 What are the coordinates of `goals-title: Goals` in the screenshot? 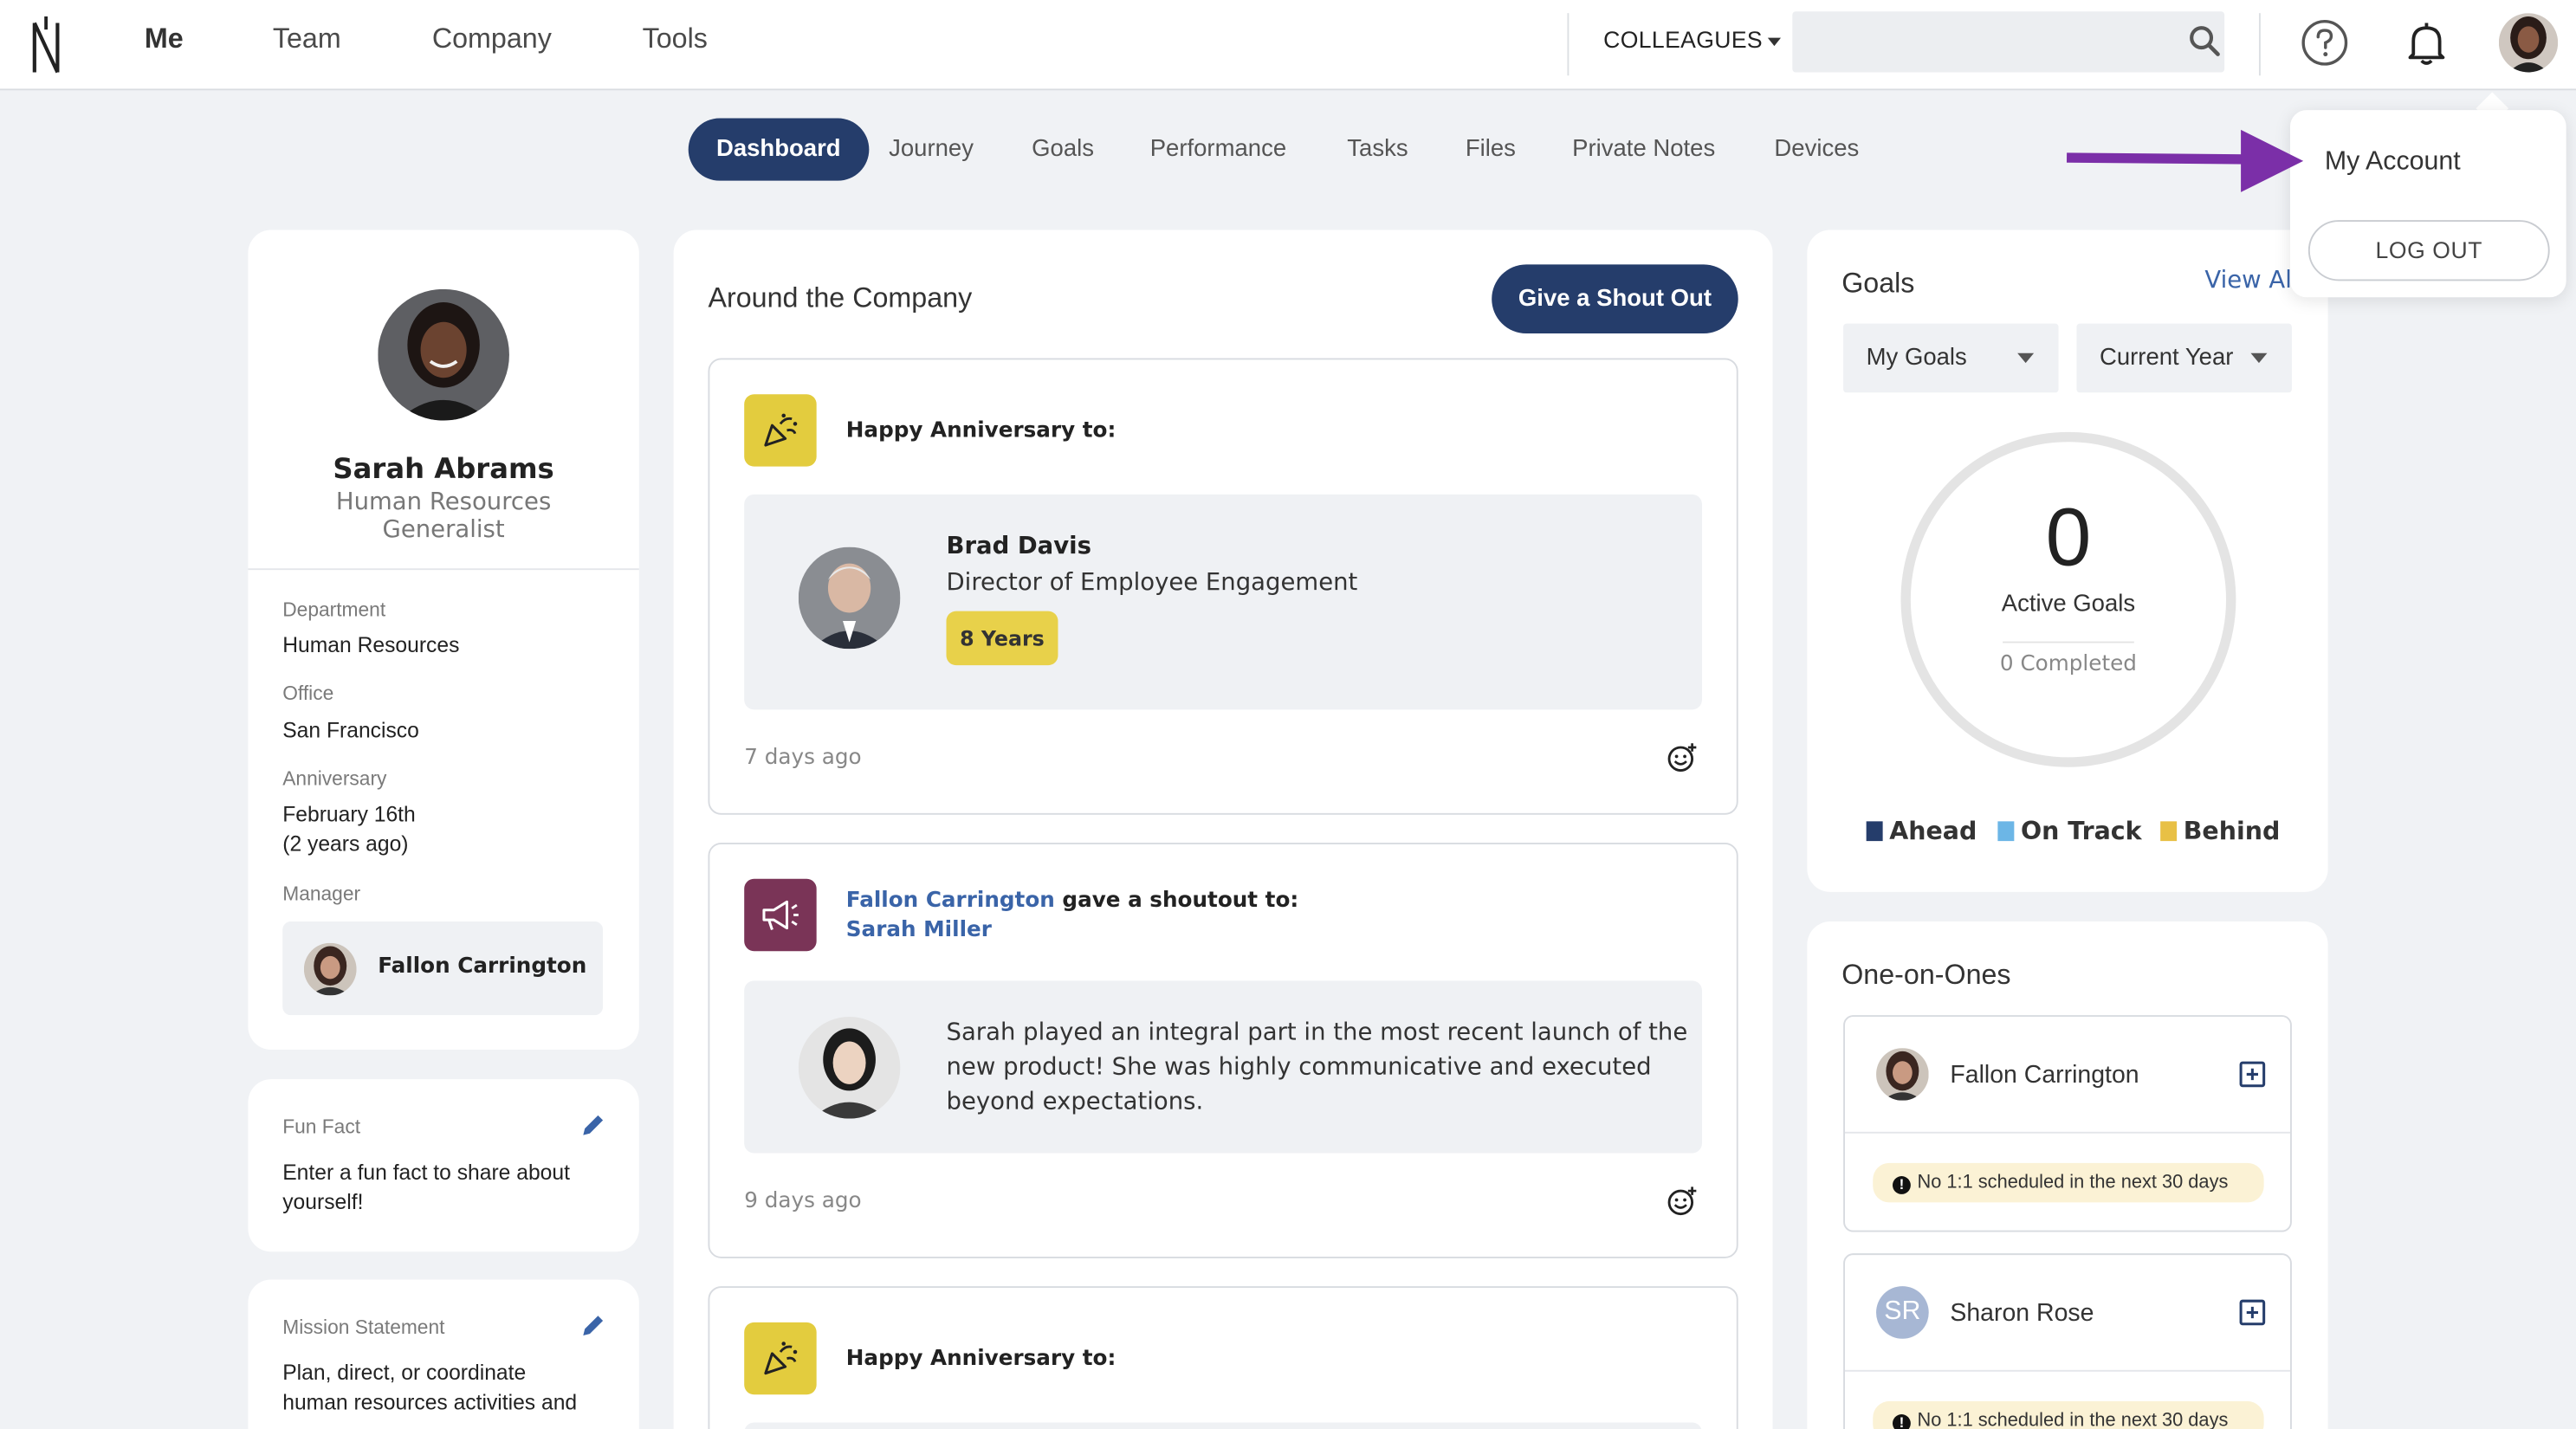 It's located at (1878, 284).